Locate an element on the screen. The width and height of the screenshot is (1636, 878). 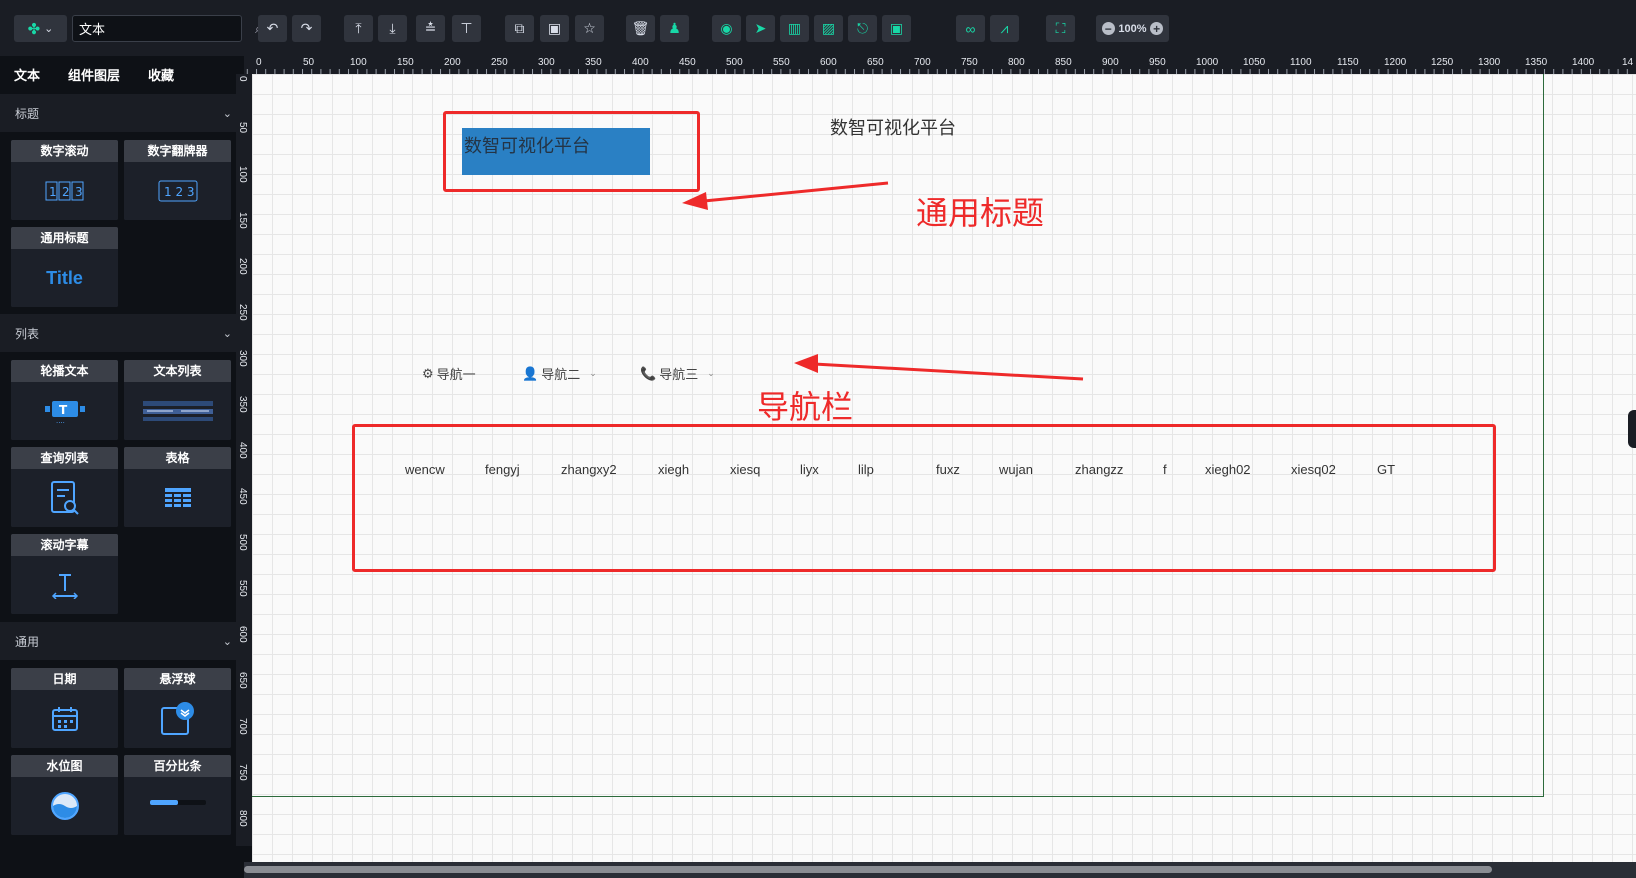
save-button: ▣ is located at coordinates (896, 28).